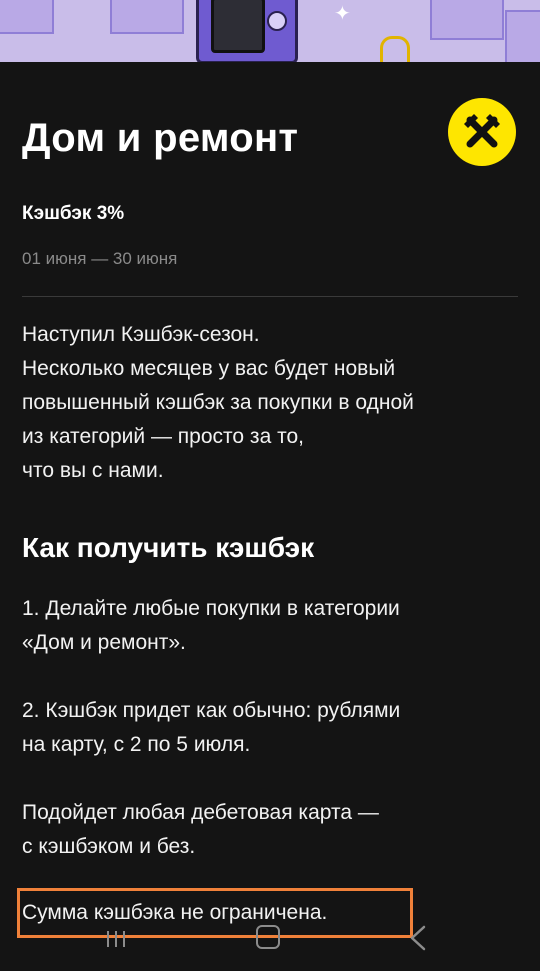 The height and width of the screenshot is (971, 540). What do you see at coordinates (100, 258) in the screenshot?
I see `offer-dates: 01 июня — 30 июня` at bounding box center [100, 258].